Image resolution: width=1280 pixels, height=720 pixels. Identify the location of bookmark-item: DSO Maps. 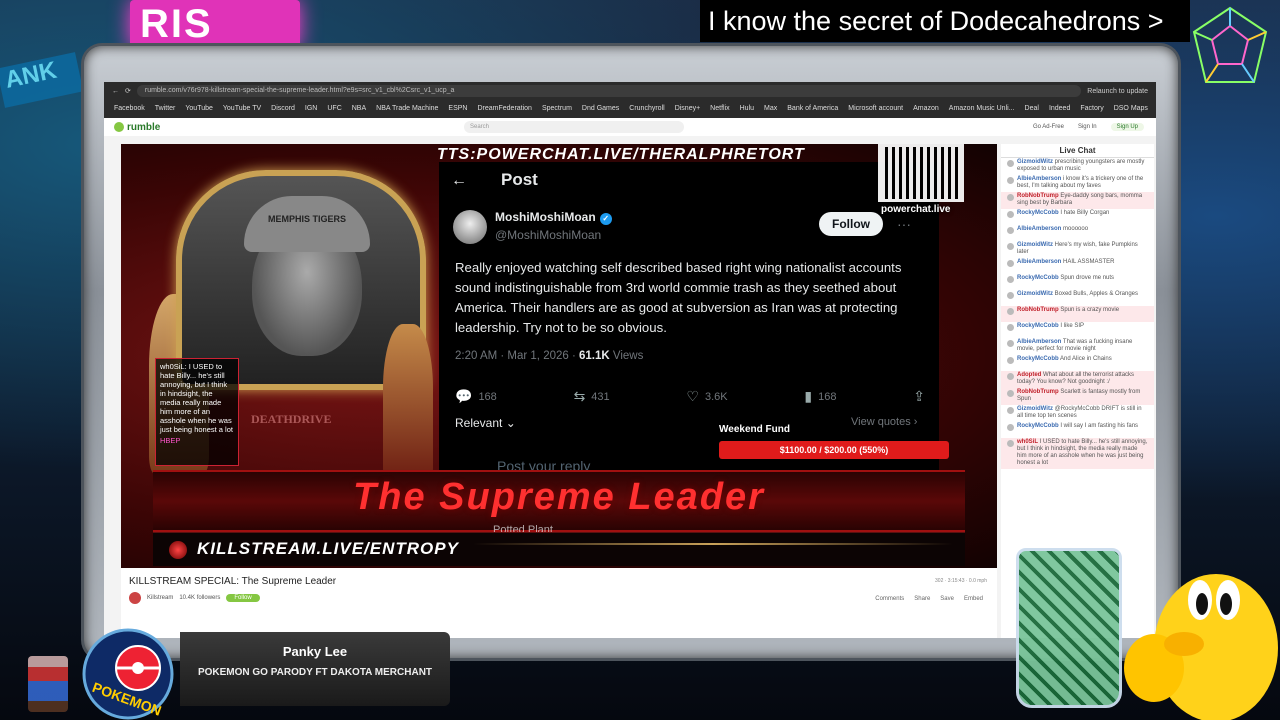
(1131, 108).